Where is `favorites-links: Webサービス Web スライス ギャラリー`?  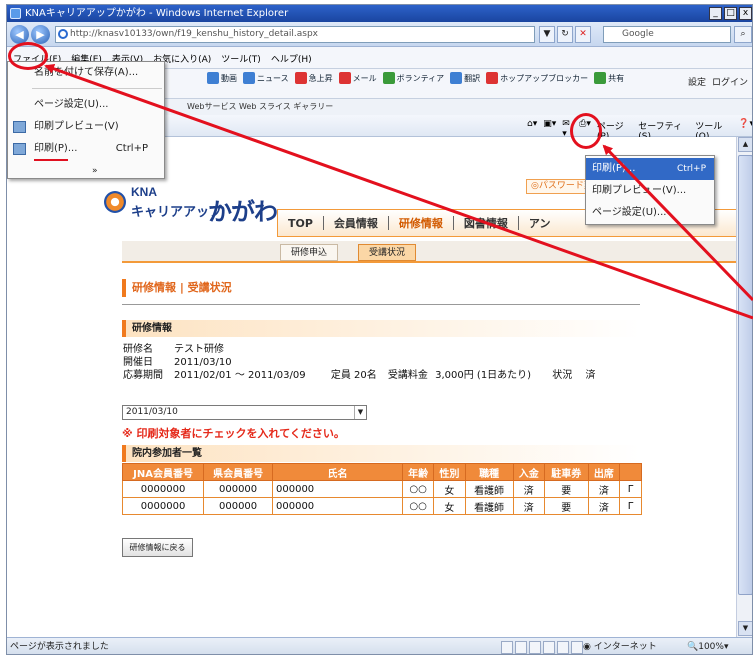
favorites-links: Webサービス Web スライス ギャラリー is located at coordinates (260, 106).